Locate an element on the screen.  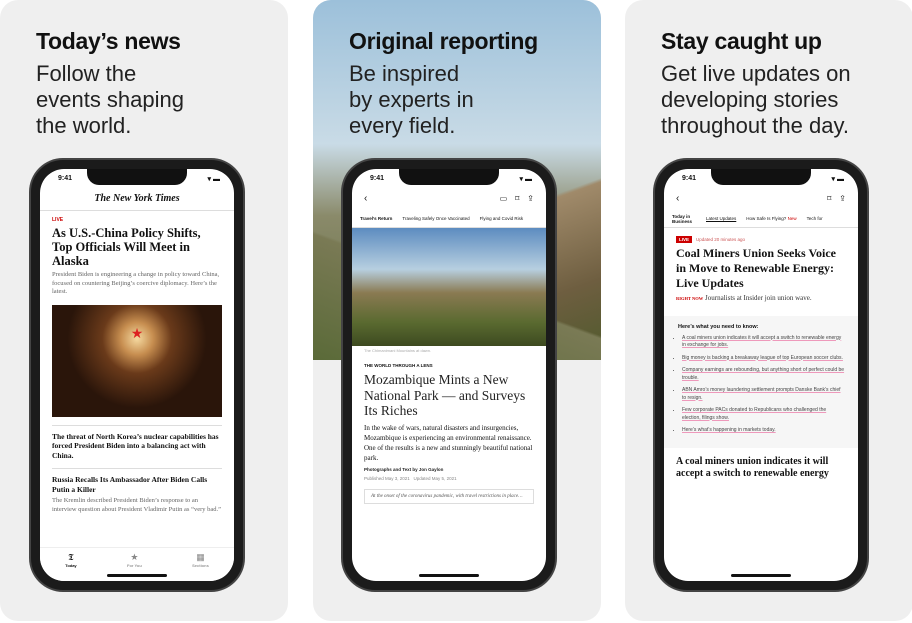
subnav-item: Tech for is located at coordinates (815, 218).